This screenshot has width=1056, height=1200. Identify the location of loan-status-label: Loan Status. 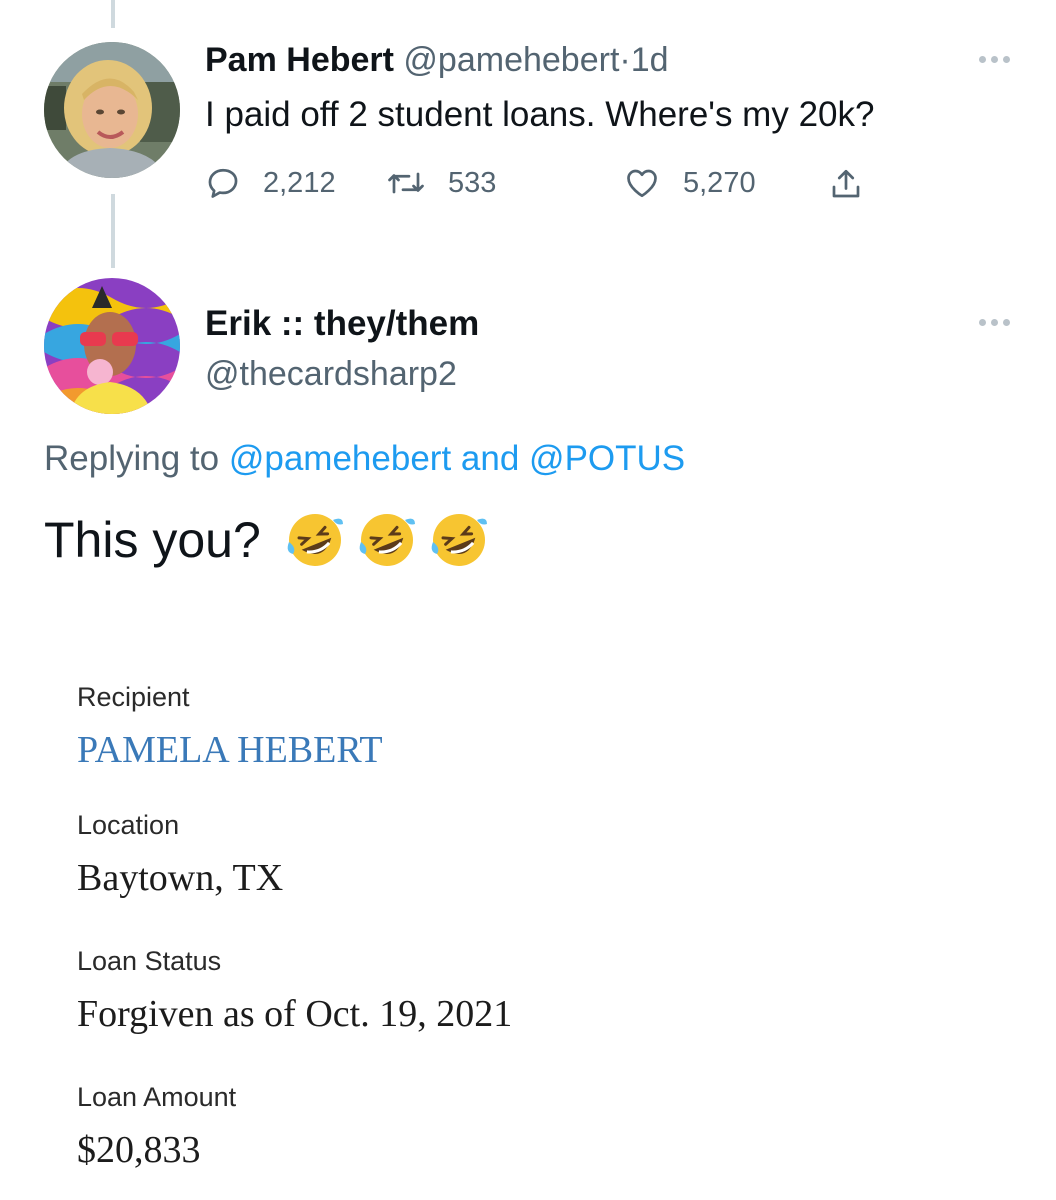
(149, 961).